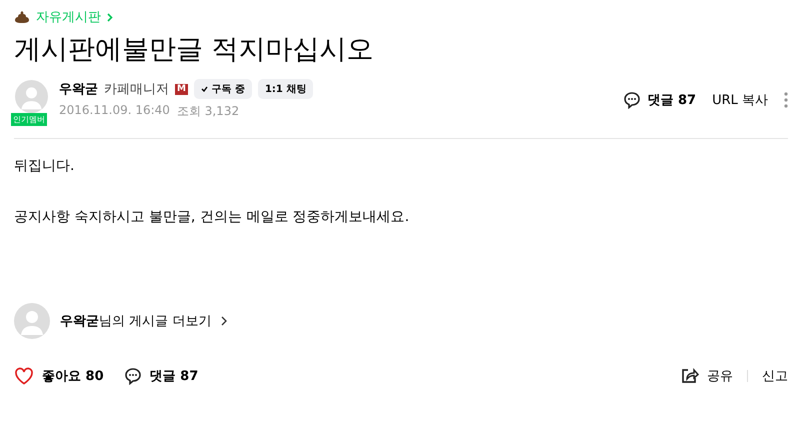 The height and width of the screenshot is (427, 800). I want to click on heart-icon, so click(24, 376).